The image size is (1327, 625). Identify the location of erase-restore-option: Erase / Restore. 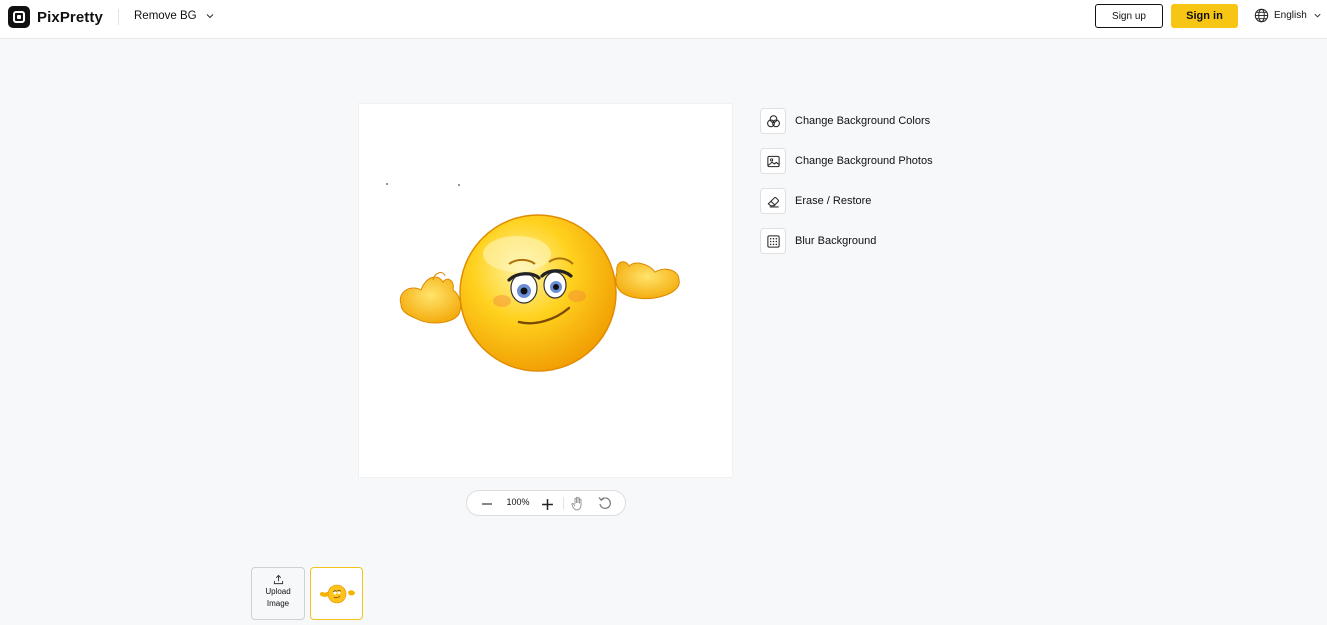
(815, 201).